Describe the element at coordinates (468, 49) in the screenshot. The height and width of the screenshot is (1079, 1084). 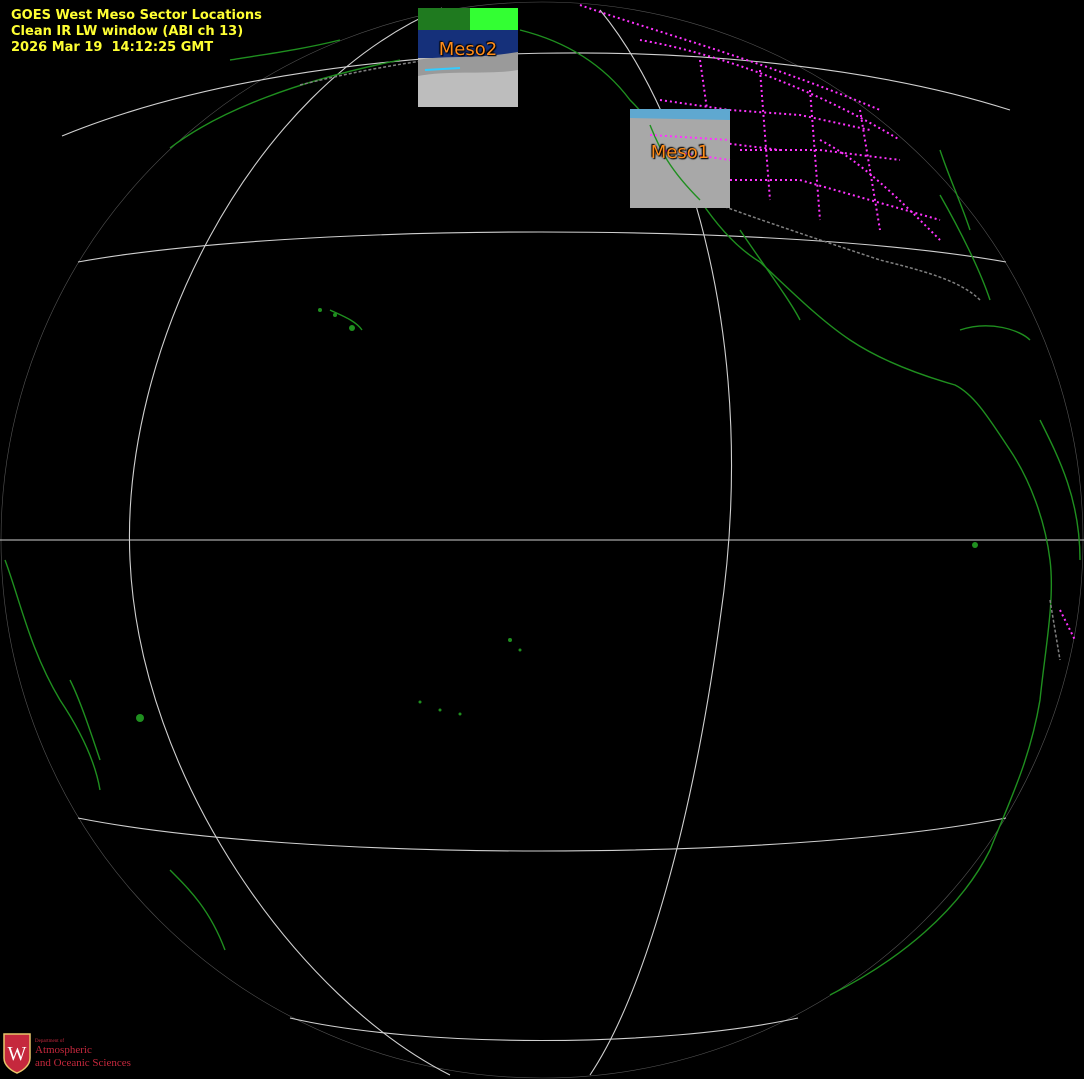
I see `meso2-label: Meso2` at that location.